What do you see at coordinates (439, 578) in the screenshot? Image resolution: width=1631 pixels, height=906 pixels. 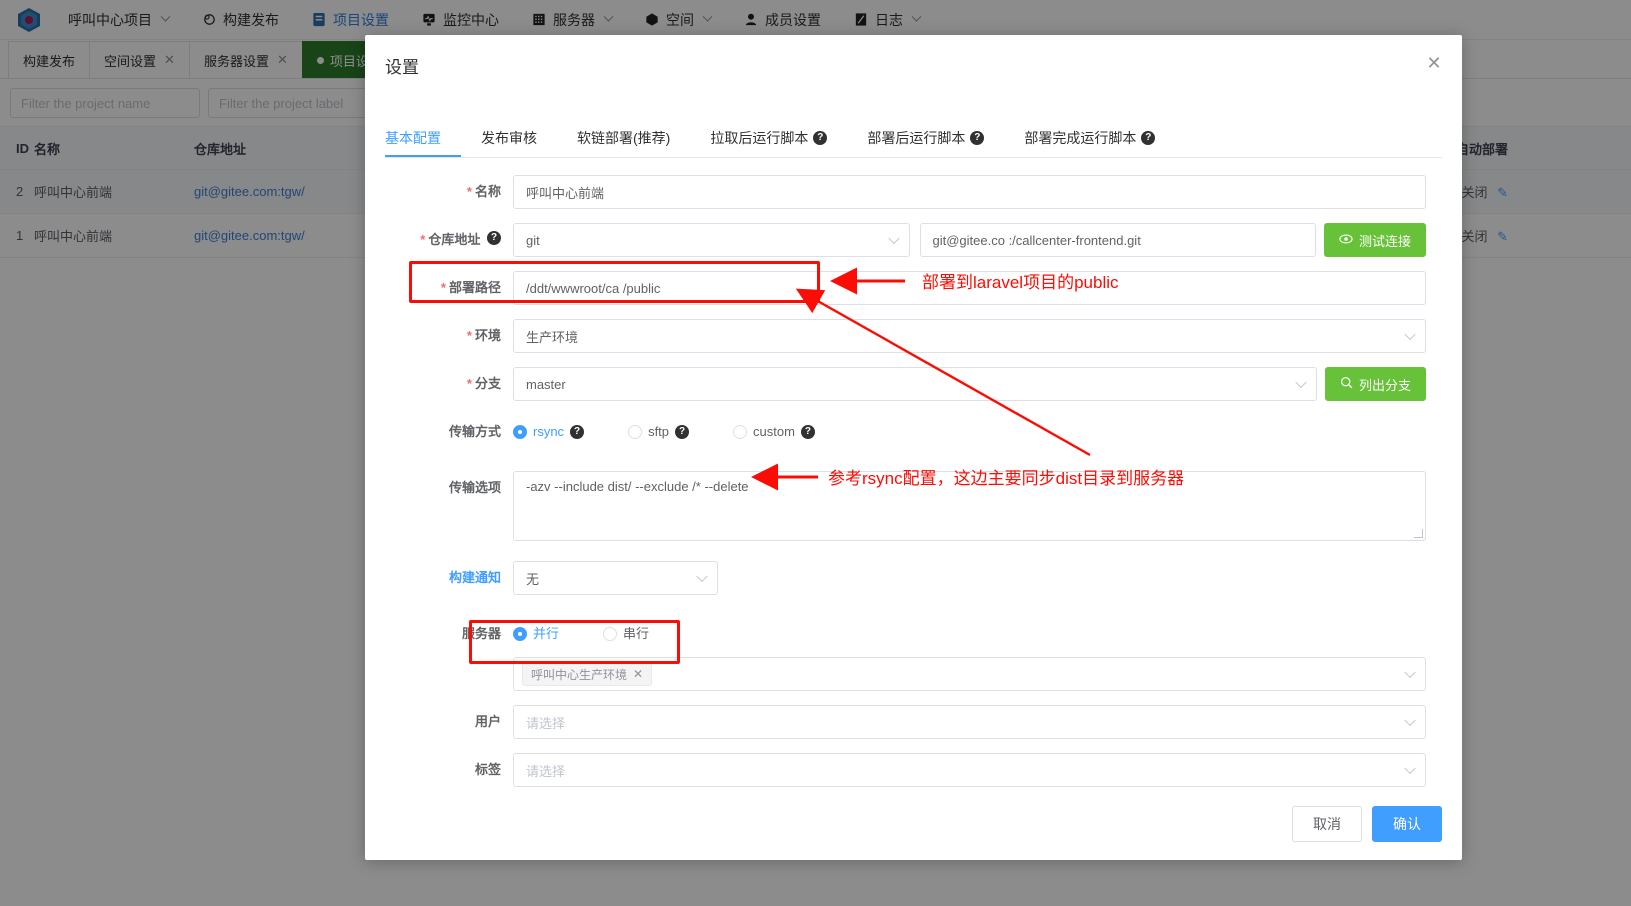 I see `label-build-notify: 构建通知` at bounding box center [439, 578].